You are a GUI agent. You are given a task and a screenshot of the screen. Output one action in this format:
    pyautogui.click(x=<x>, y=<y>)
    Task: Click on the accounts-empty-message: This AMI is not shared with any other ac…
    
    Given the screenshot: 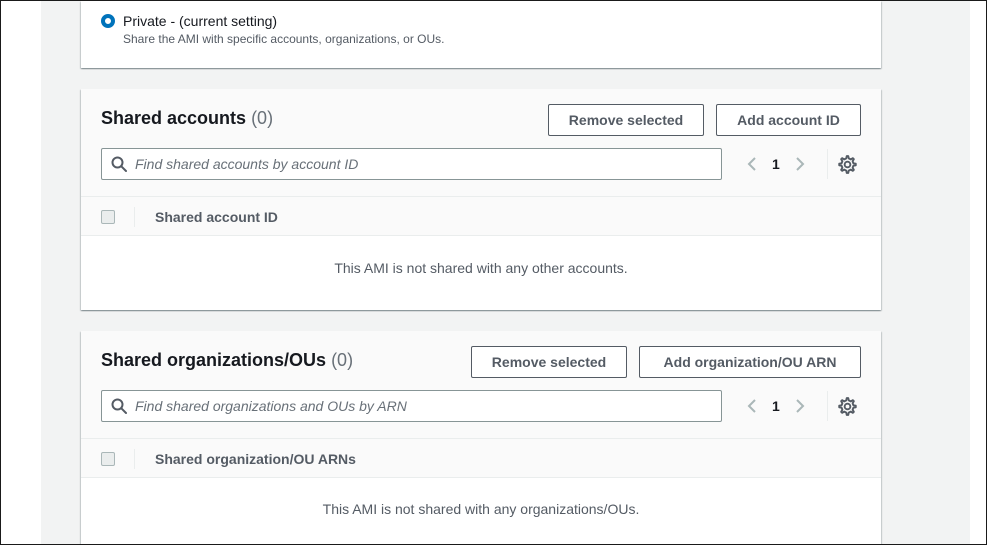 What is the action you would take?
    pyautogui.click(x=481, y=268)
    